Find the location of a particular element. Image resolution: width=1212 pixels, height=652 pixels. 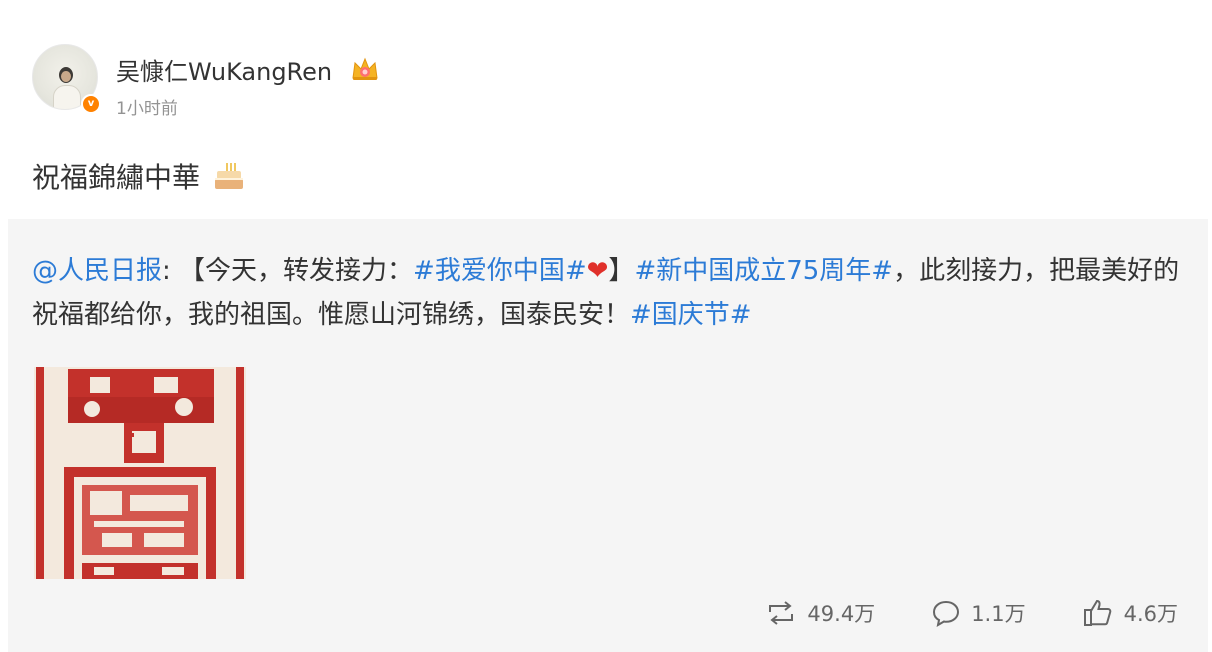

post-header: v 吴慷仁WuKangRen 1小时前 is located at coordinates (332, 81).